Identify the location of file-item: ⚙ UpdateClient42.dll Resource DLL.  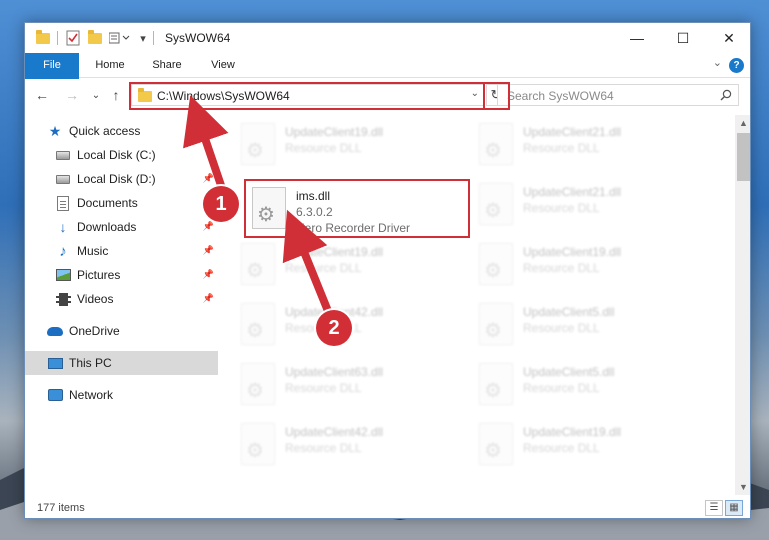
(350, 444).